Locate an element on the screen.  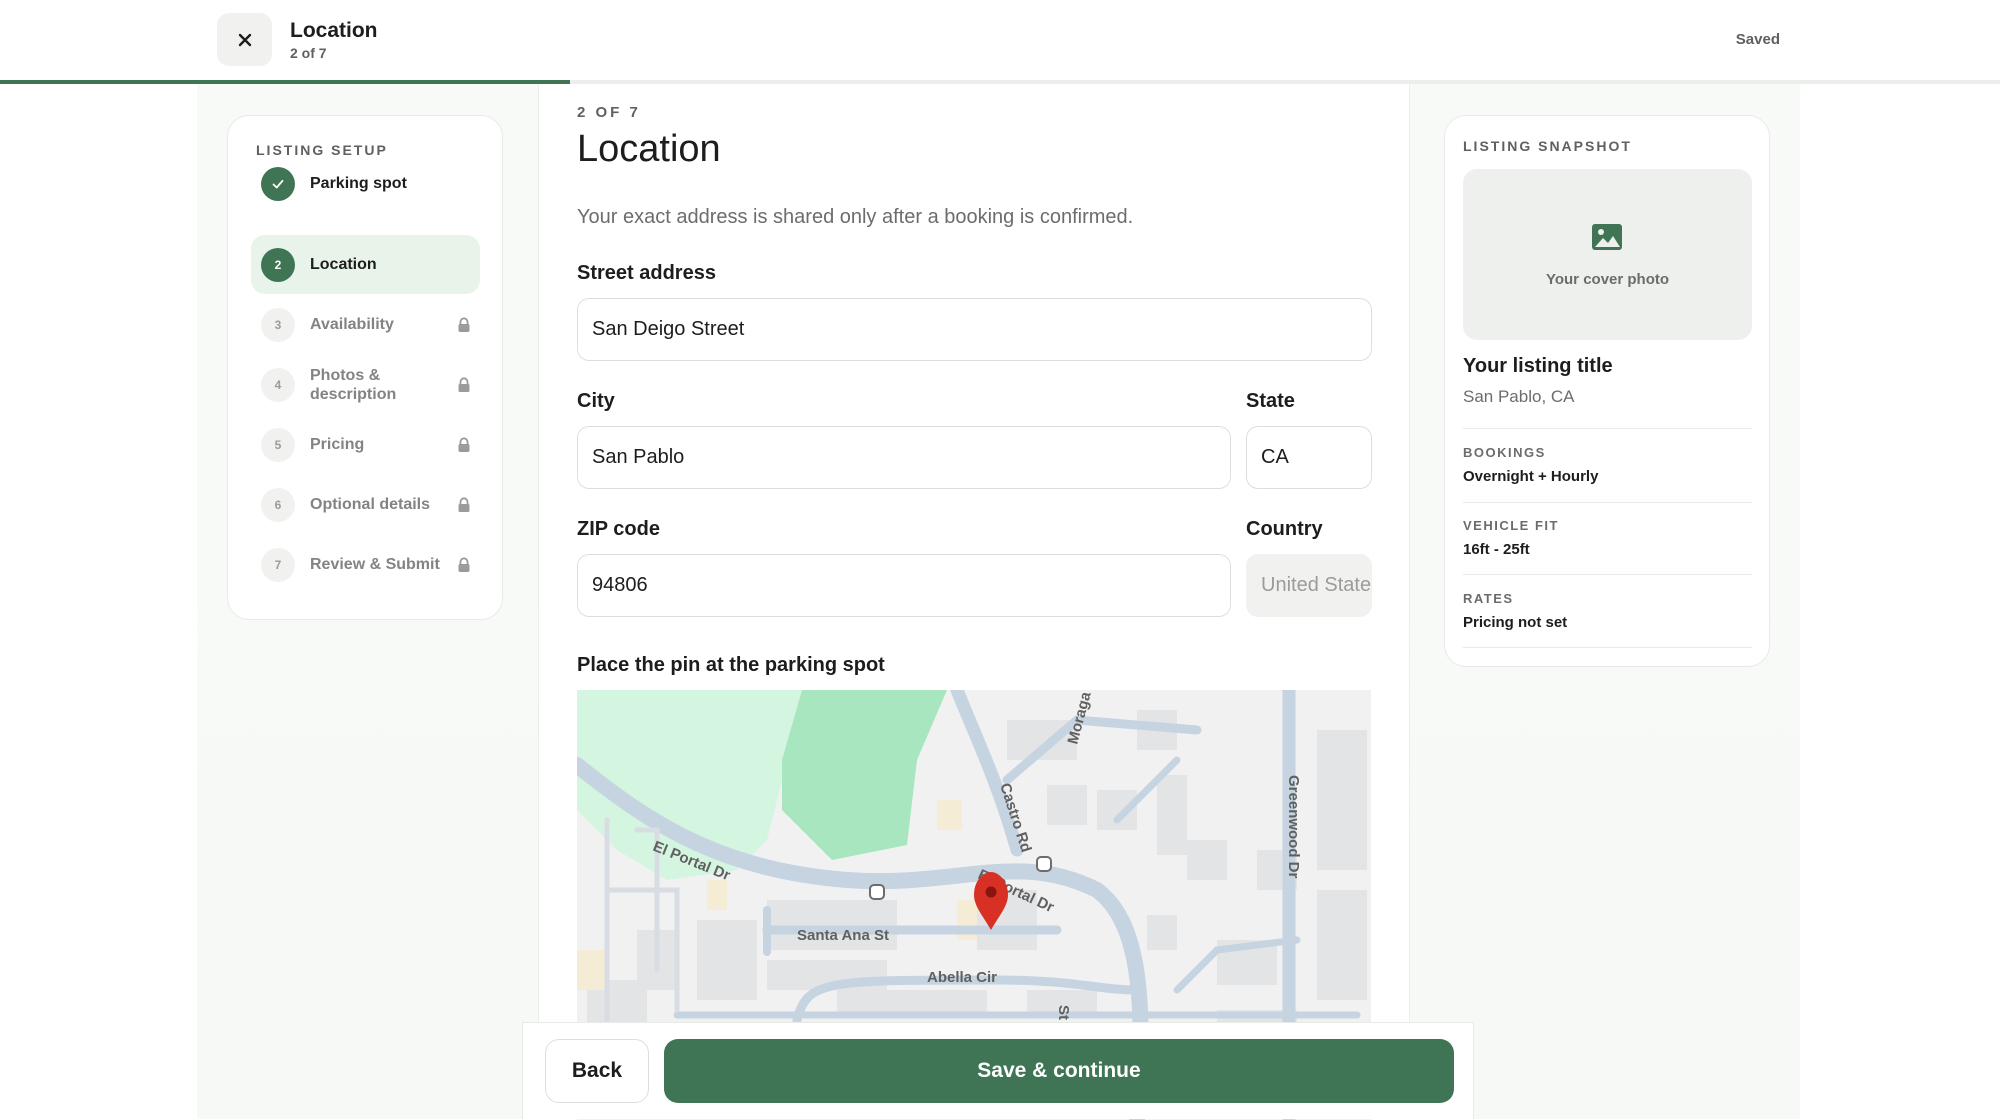
vehicle-fit-value: 16ft - 25ft is located at coordinates (1496, 549).